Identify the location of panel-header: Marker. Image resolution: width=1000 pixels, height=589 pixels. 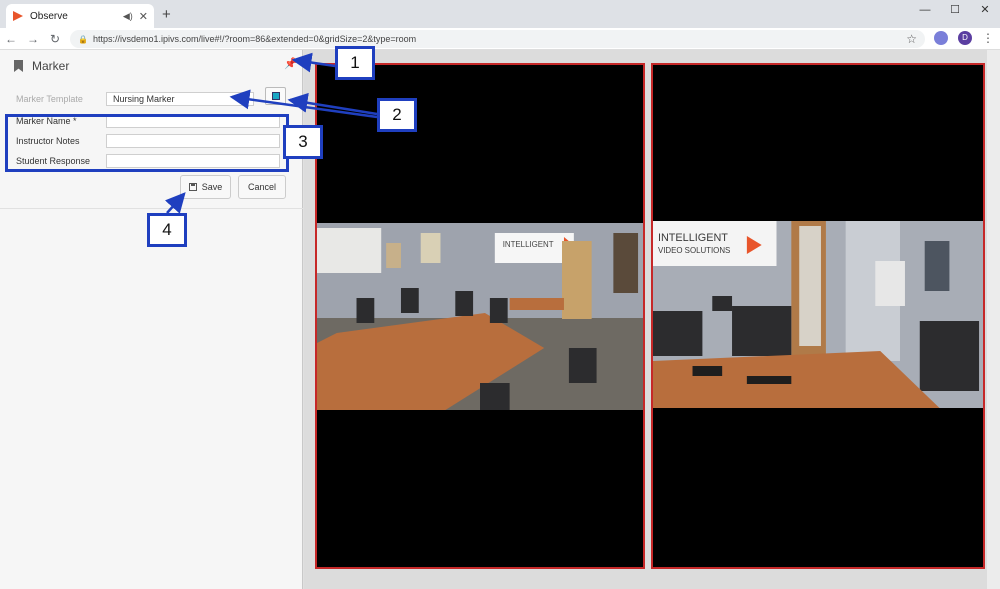
(151, 66).